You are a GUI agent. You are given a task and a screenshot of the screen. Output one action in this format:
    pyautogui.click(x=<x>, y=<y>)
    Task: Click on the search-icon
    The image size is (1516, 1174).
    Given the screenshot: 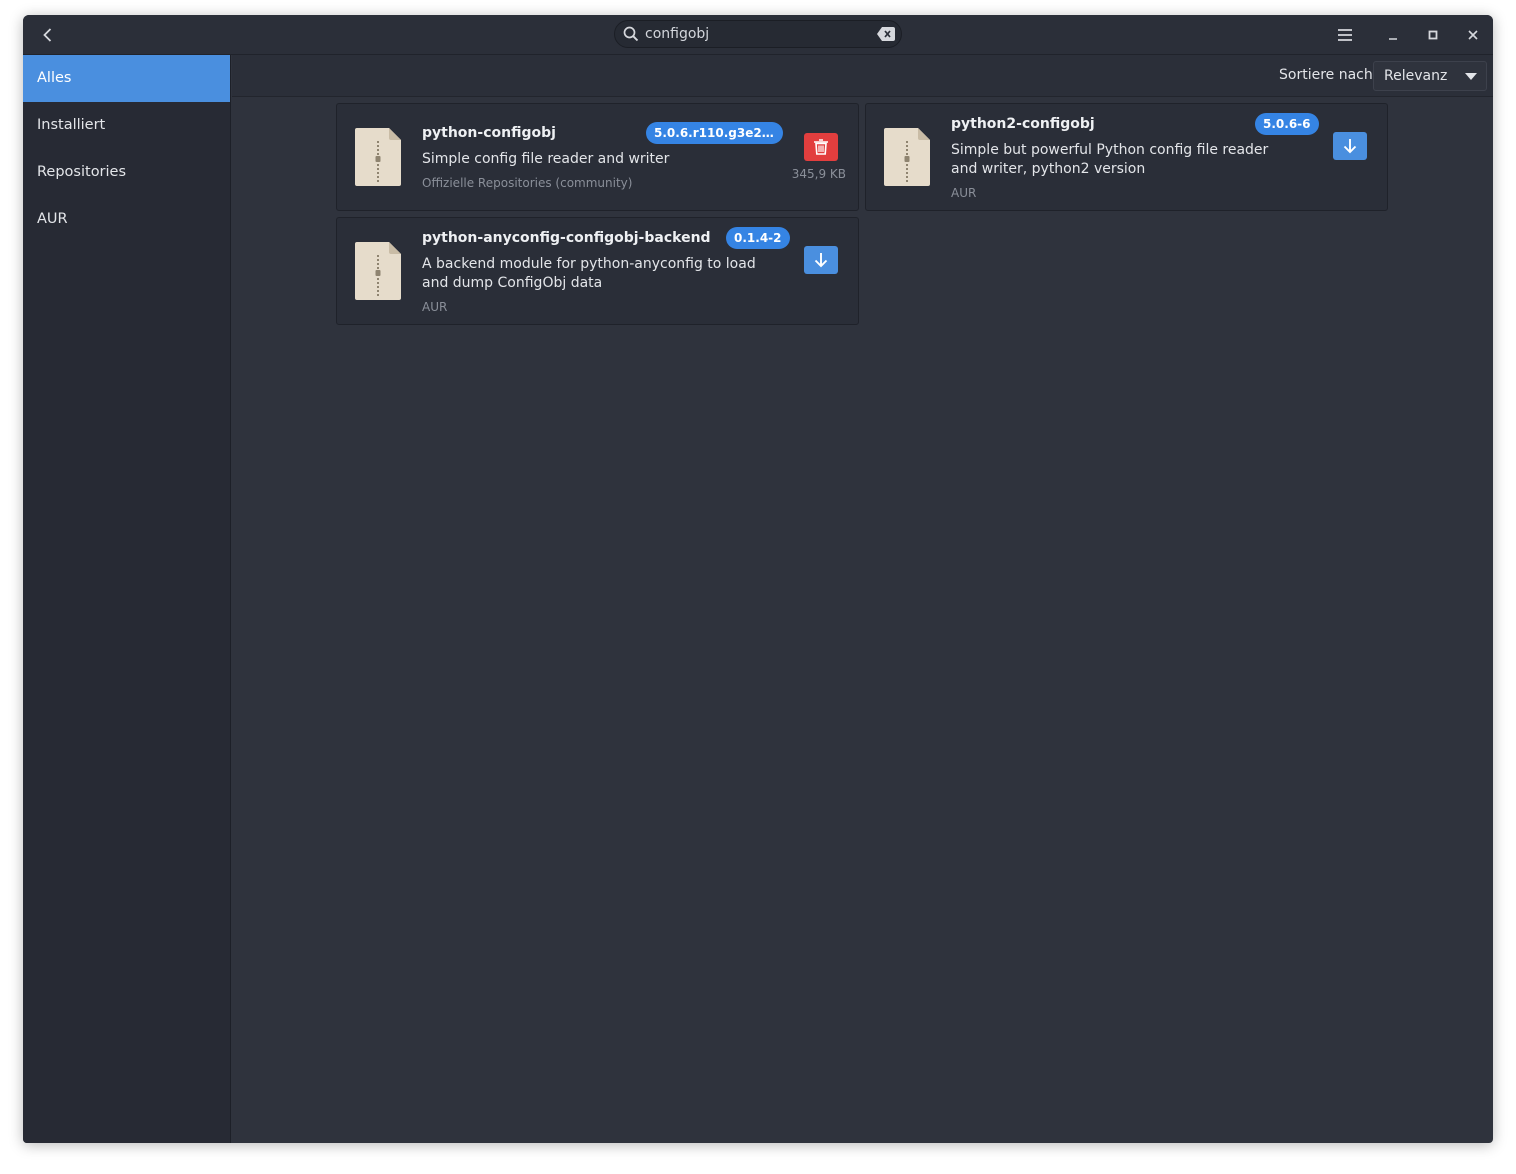 What is the action you would take?
    pyautogui.click(x=631, y=34)
    